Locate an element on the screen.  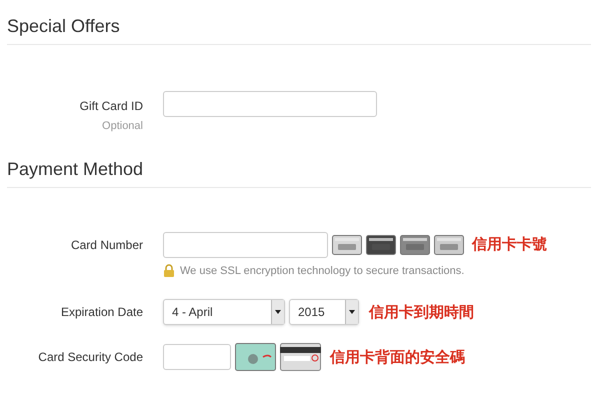
dropdown: 4 - April is located at coordinates (224, 312).